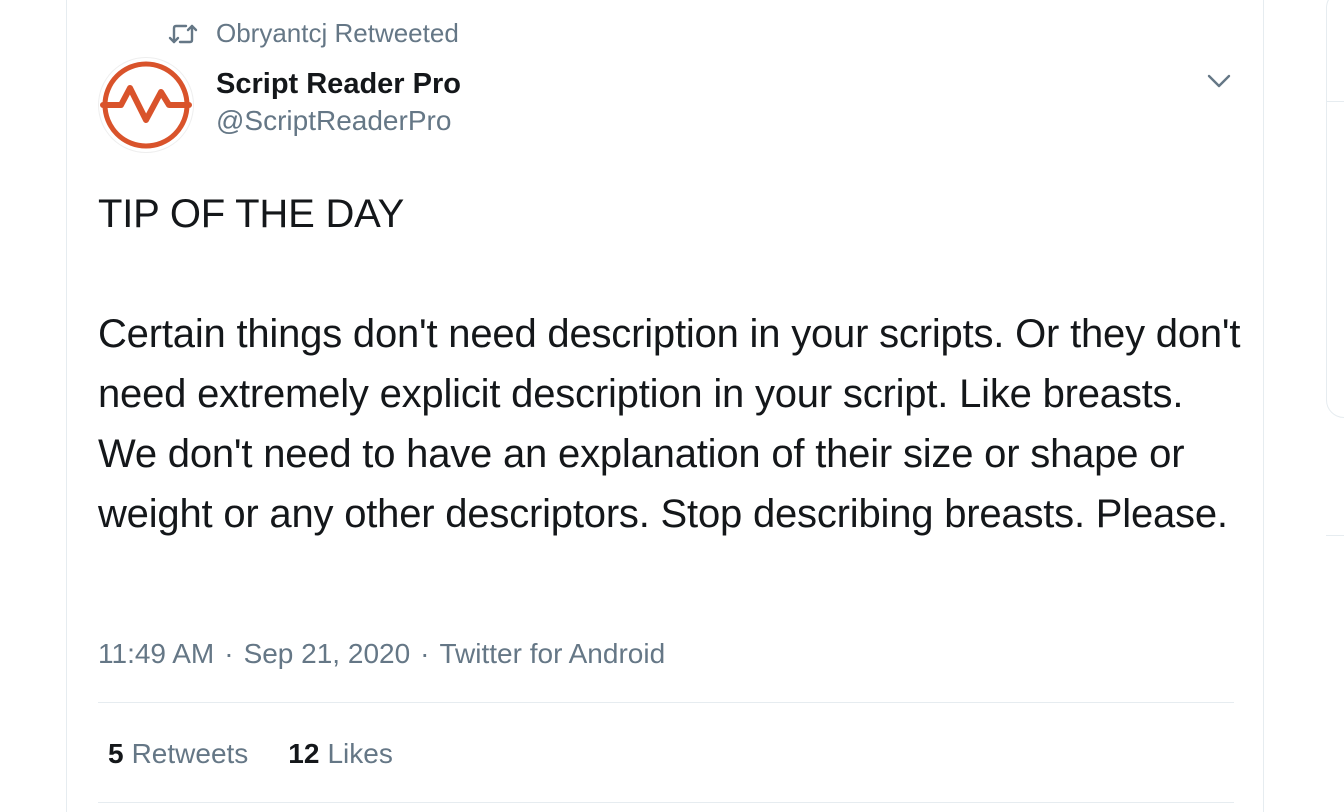  I want to click on retweet-context: Obryantcj Retweeted, so click(313, 33).